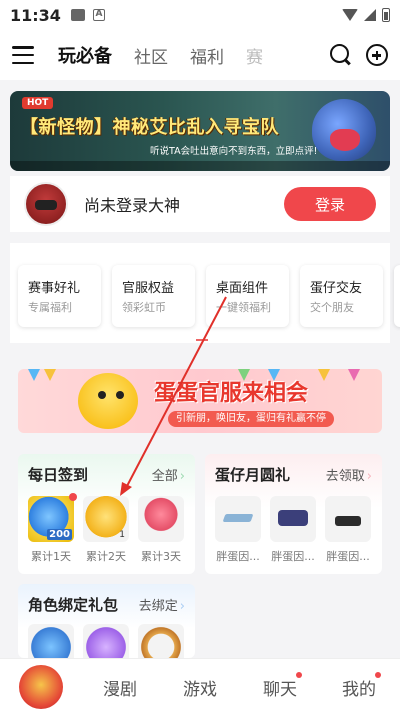  I want to click on quick-card-title: 蛋仔交友, so click(336, 288).